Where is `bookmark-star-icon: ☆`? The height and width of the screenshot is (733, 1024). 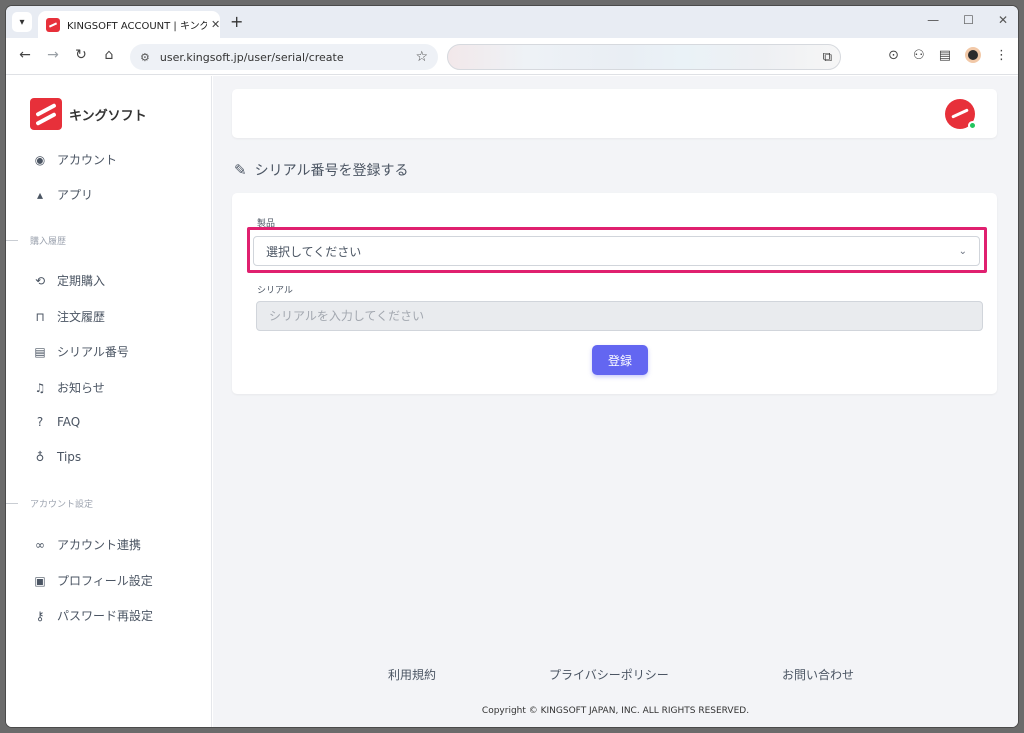
bookmark-star-icon: ☆ is located at coordinates (421, 57).